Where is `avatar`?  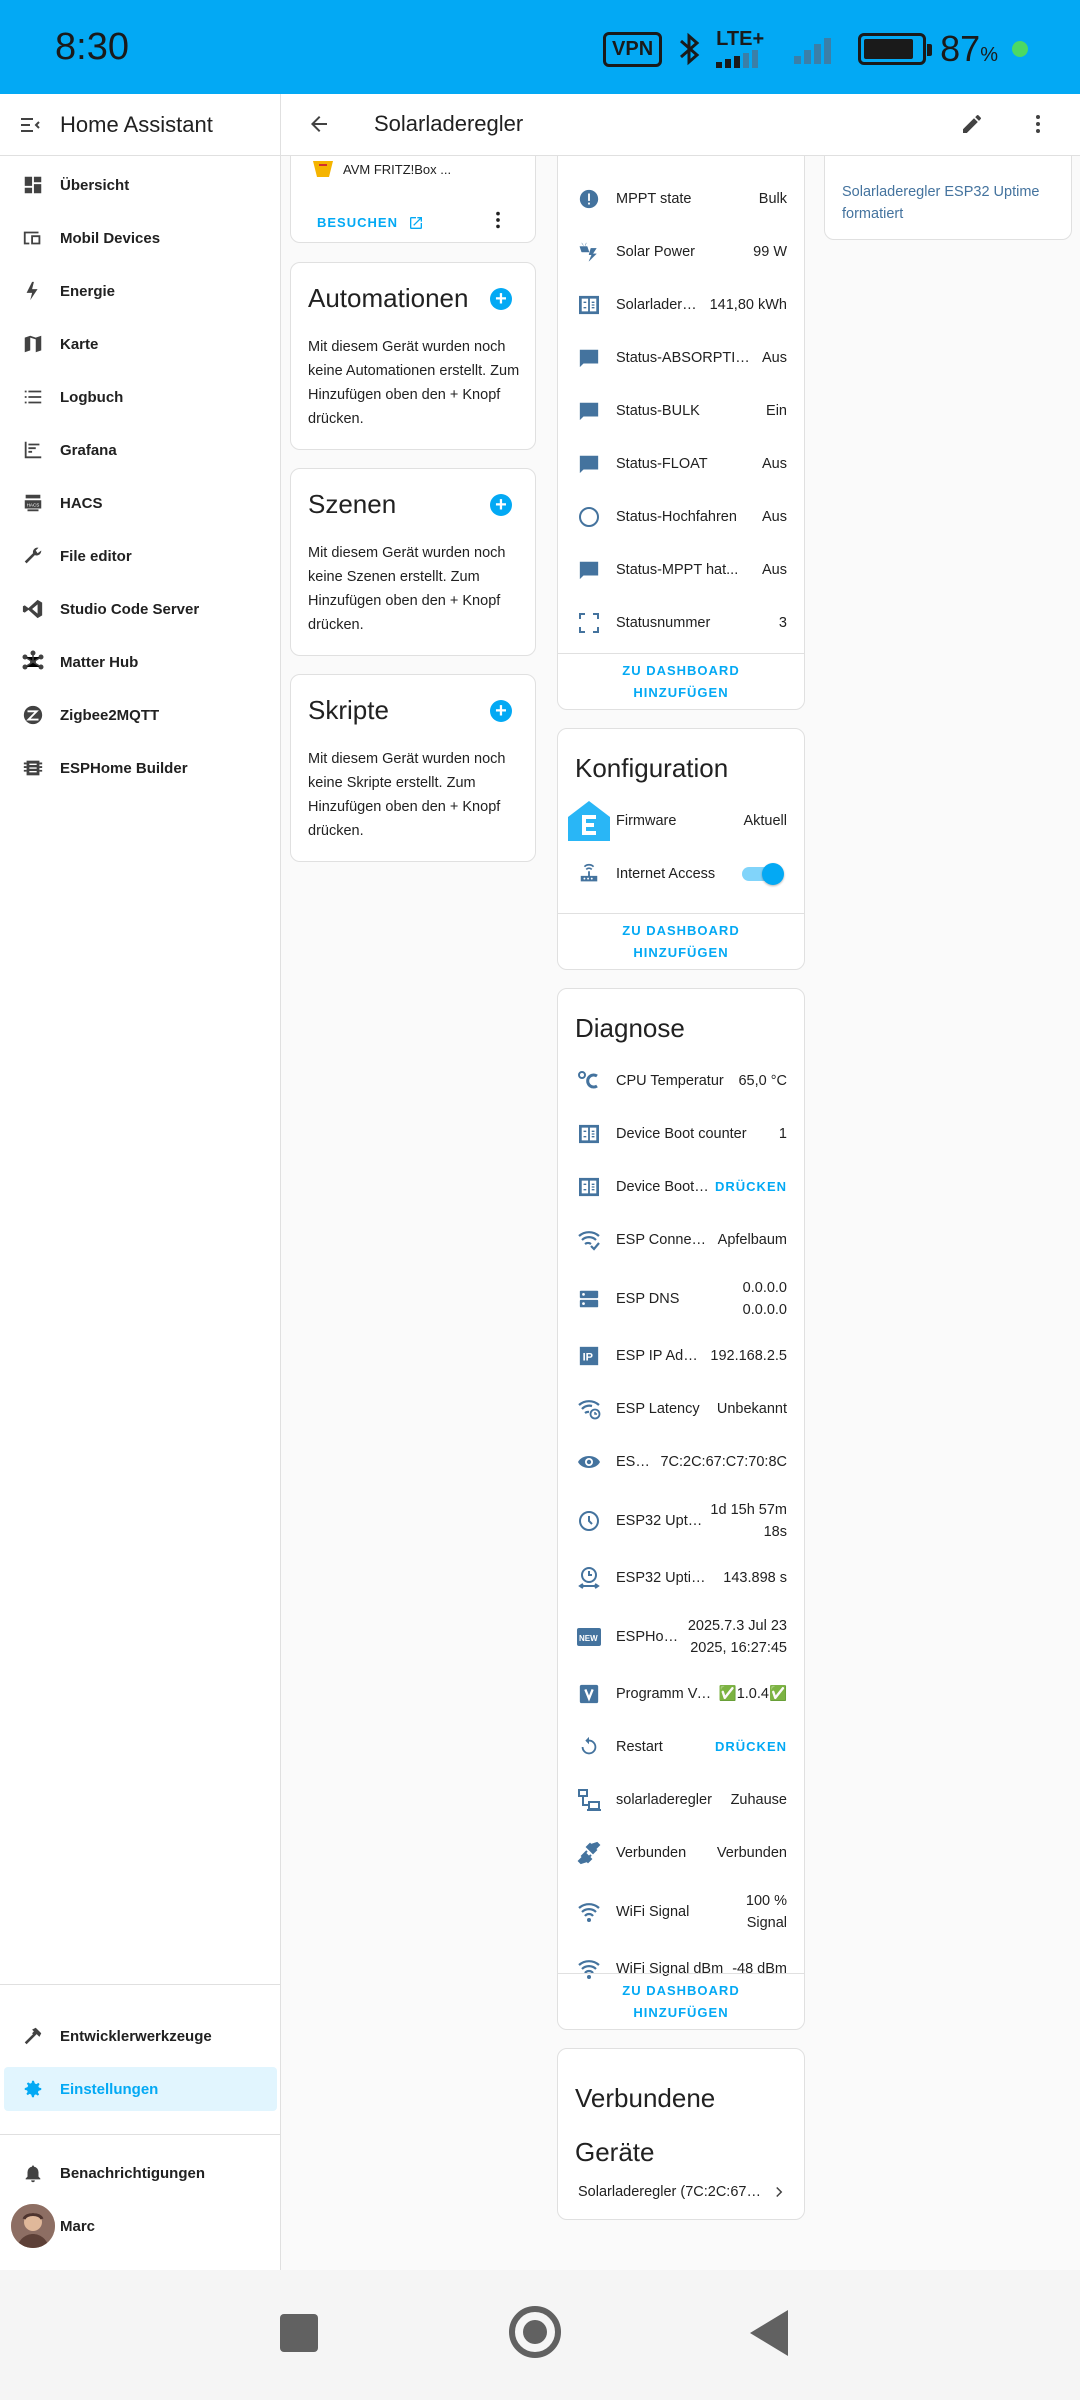 avatar is located at coordinates (33, 2226).